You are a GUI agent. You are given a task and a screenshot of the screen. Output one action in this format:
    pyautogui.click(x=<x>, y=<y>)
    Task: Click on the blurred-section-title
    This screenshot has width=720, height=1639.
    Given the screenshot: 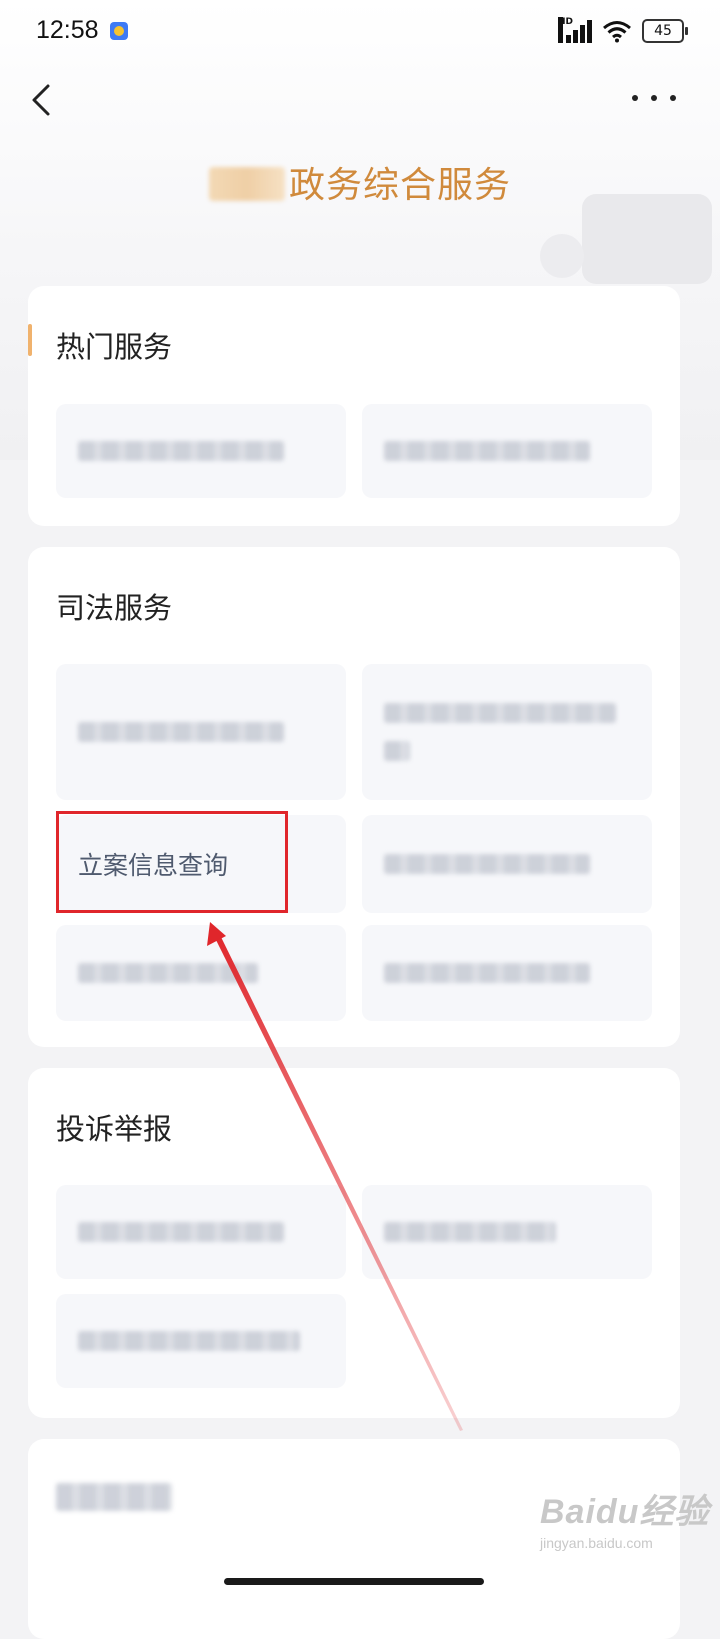 What is the action you would take?
    pyautogui.click(x=114, y=1497)
    